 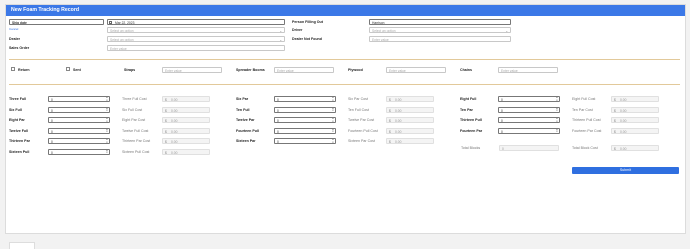 What do you see at coordinates (344, 59) in the screenshot?
I see `section-divider` at bounding box center [344, 59].